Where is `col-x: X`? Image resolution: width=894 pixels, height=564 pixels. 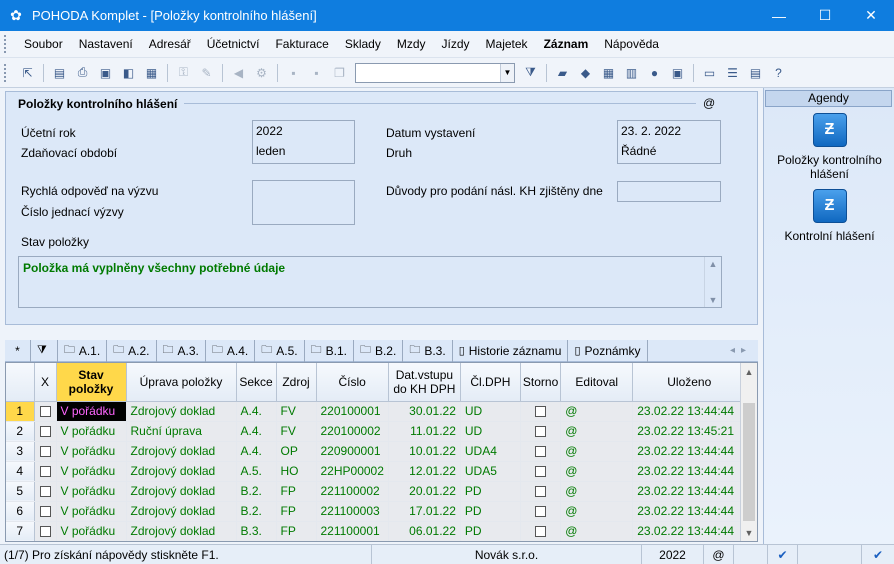 col-x: X is located at coordinates (45, 382).